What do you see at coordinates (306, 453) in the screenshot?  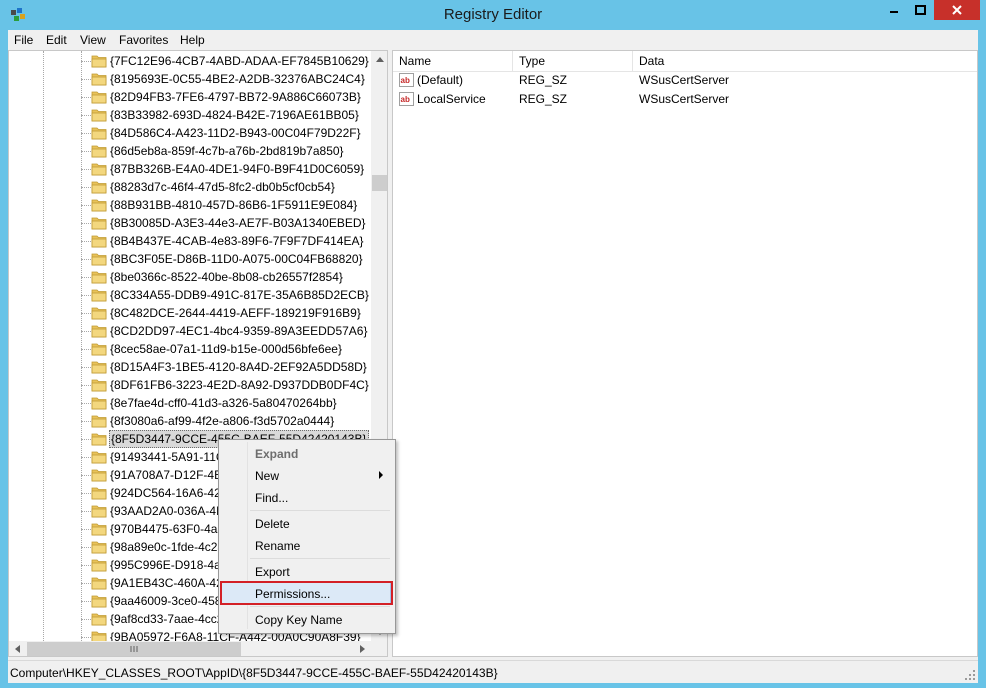 I see `menu-item-expand: Expand` at bounding box center [306, 453].